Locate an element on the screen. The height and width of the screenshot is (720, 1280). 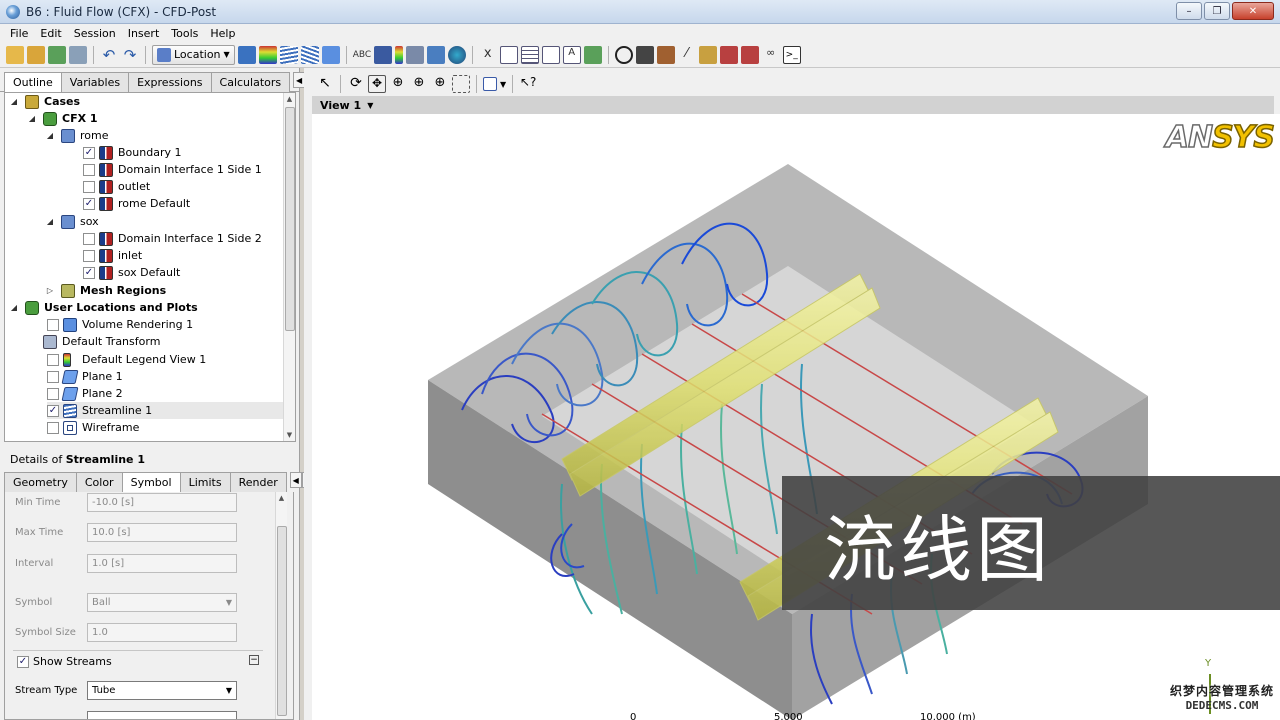
scroll-down-icon: ▼ is located at coordinates (289, 435).